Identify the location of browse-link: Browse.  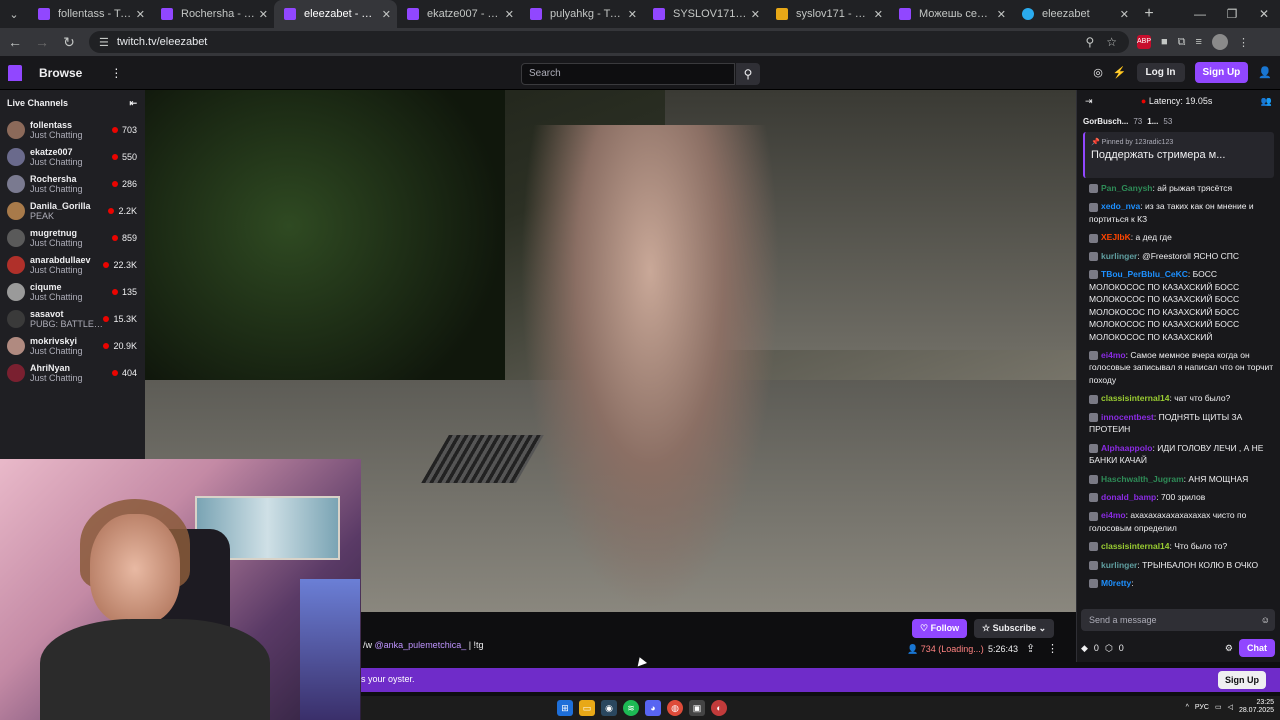
(60, 73).